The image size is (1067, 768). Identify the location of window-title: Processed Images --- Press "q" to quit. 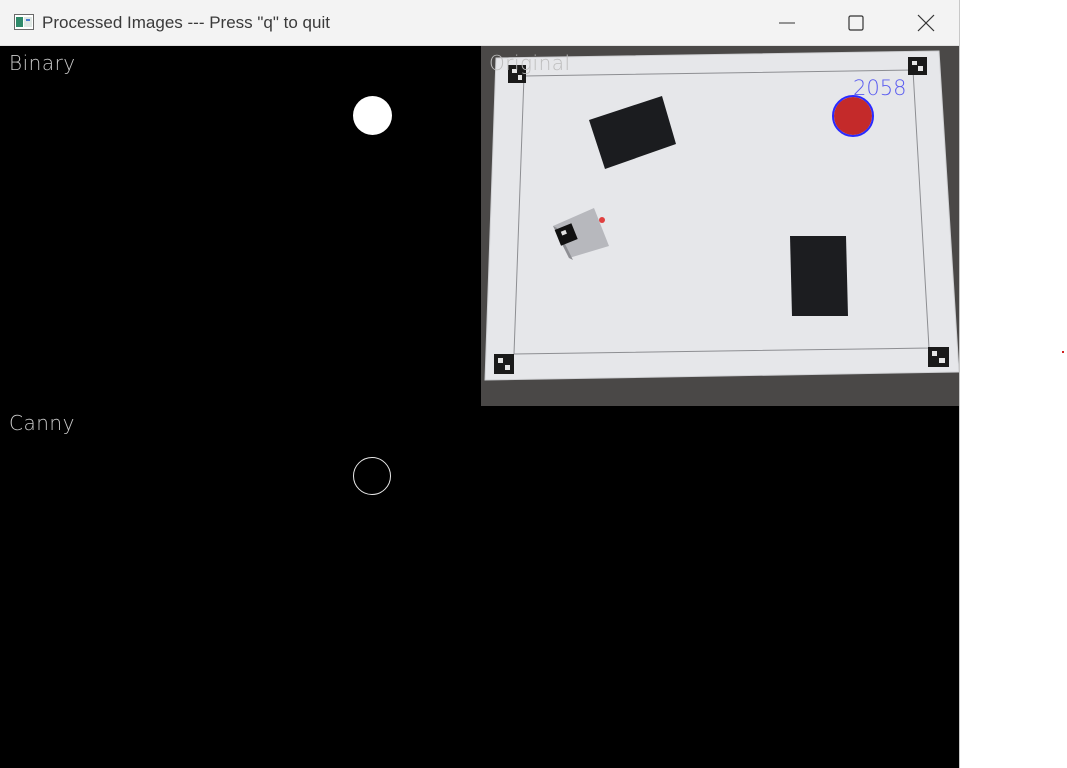
(186, 22).